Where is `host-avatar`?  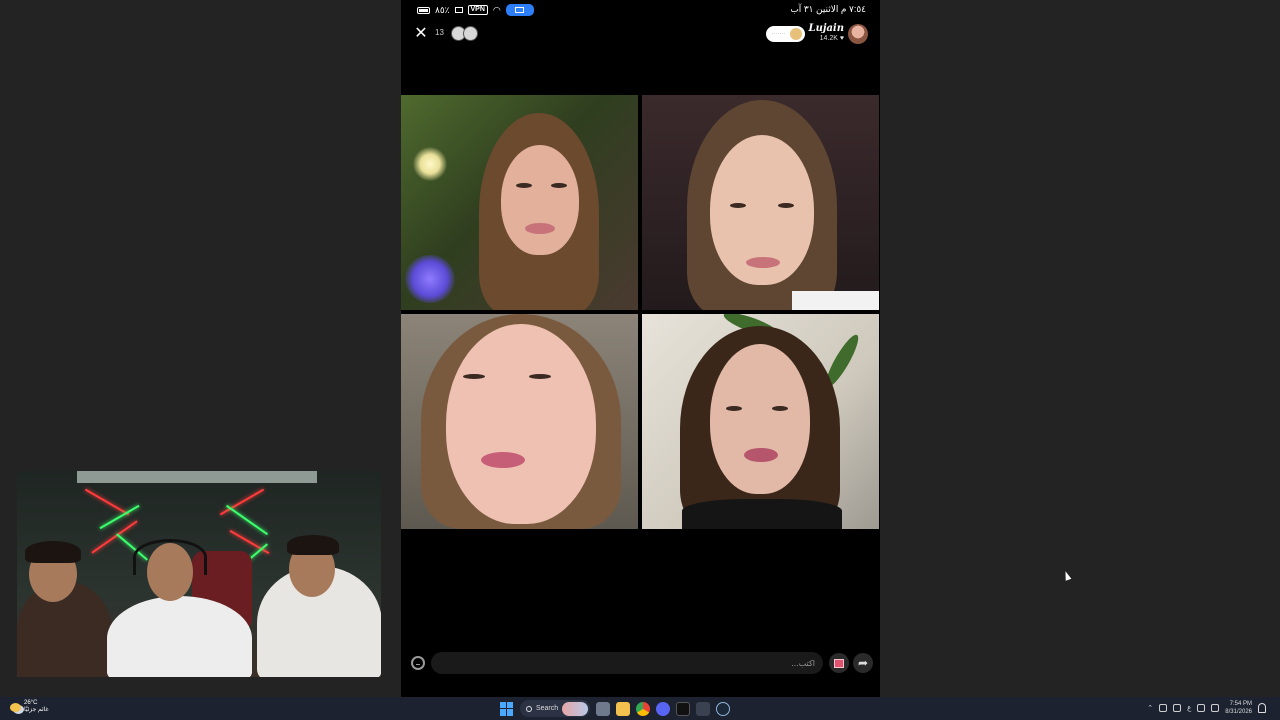 host-avatar is located at coordinates (858, 34).